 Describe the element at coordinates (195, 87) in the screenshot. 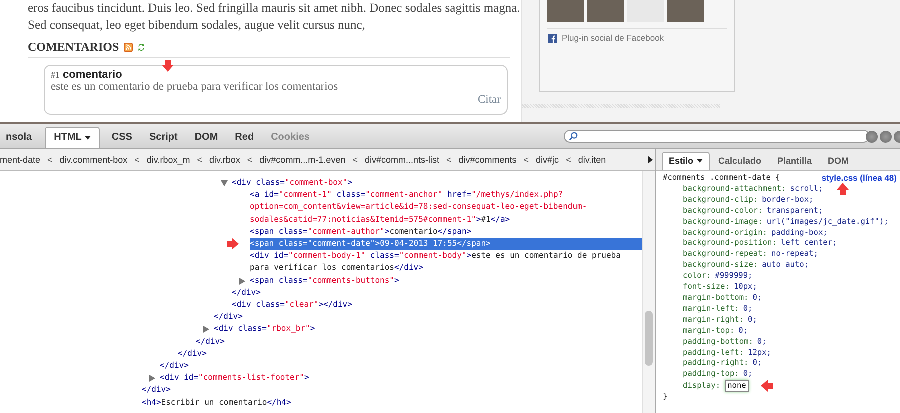

I see `comment-text: este es un comentario de prueba para verificar los comentarios` at that location.